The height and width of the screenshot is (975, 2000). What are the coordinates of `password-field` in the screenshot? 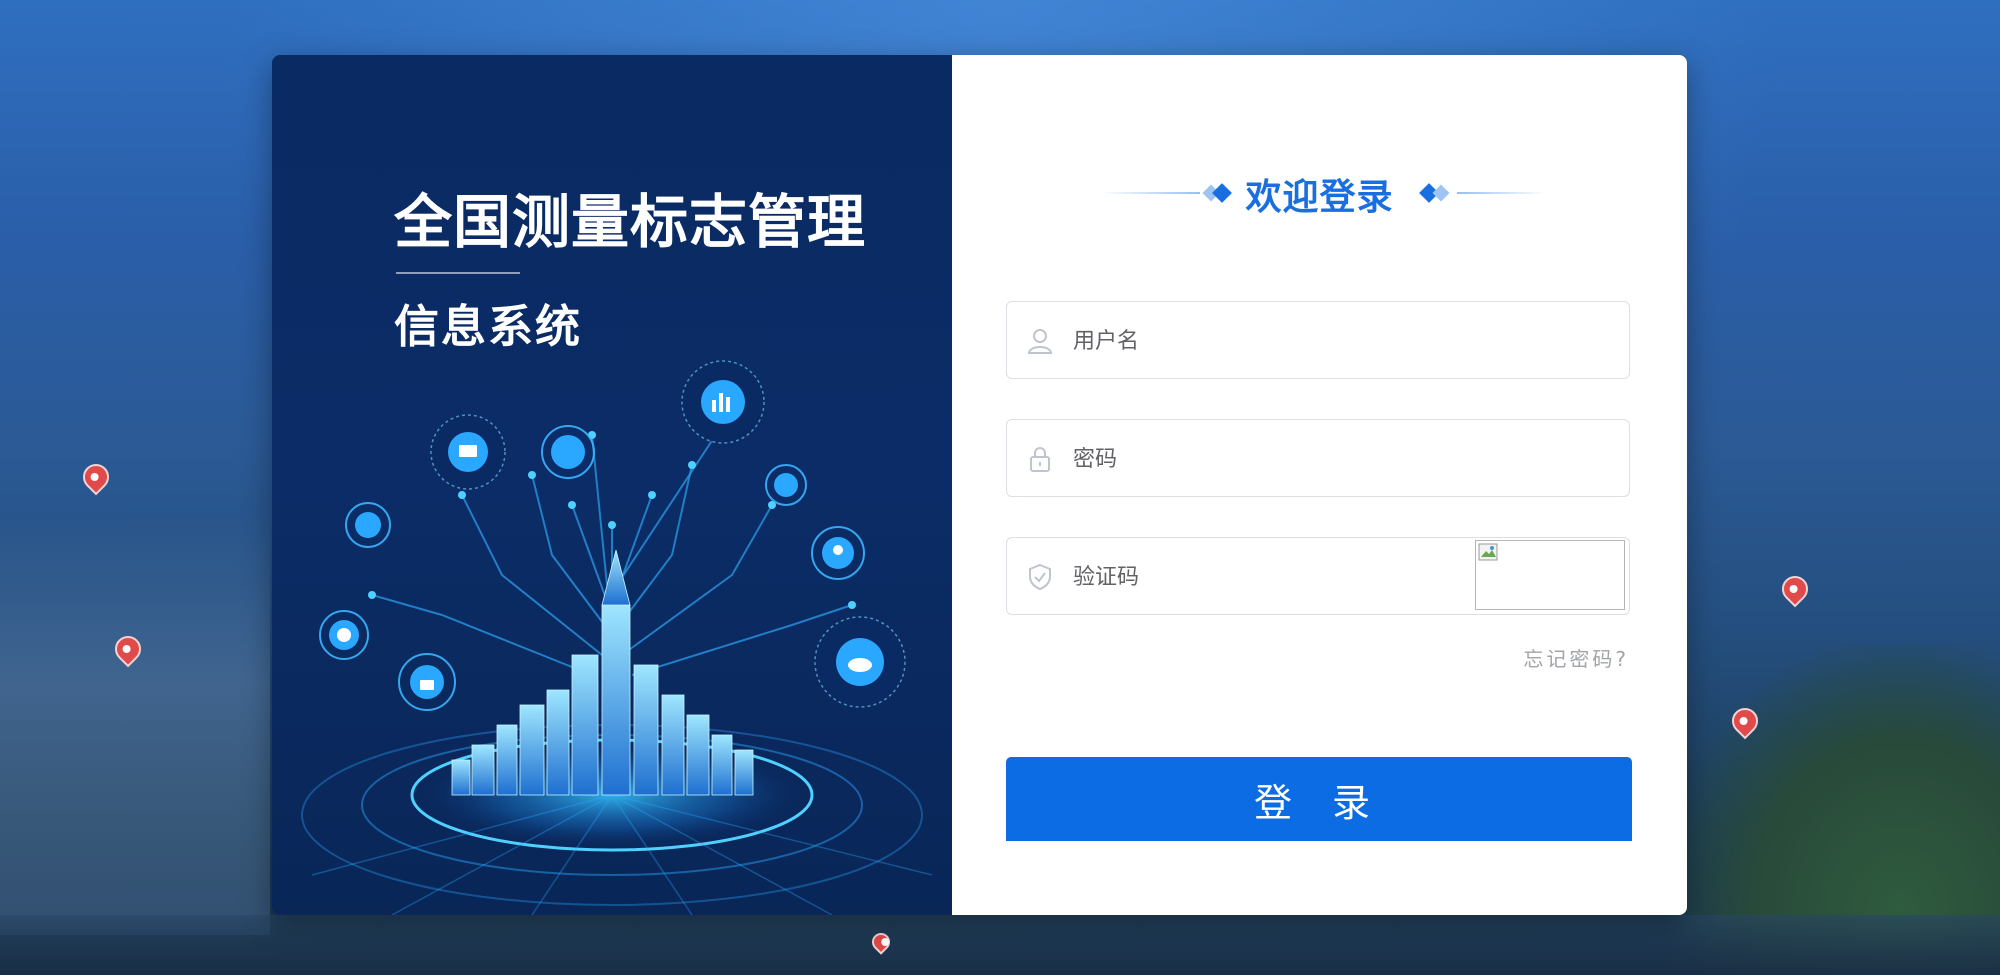 It's located at (1318, 458).